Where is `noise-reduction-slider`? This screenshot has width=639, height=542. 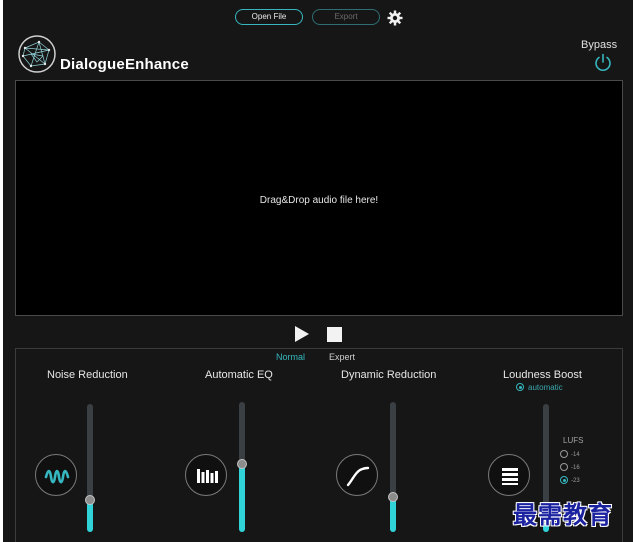
noise-reduction-slider is located at coordinates (90, 468).